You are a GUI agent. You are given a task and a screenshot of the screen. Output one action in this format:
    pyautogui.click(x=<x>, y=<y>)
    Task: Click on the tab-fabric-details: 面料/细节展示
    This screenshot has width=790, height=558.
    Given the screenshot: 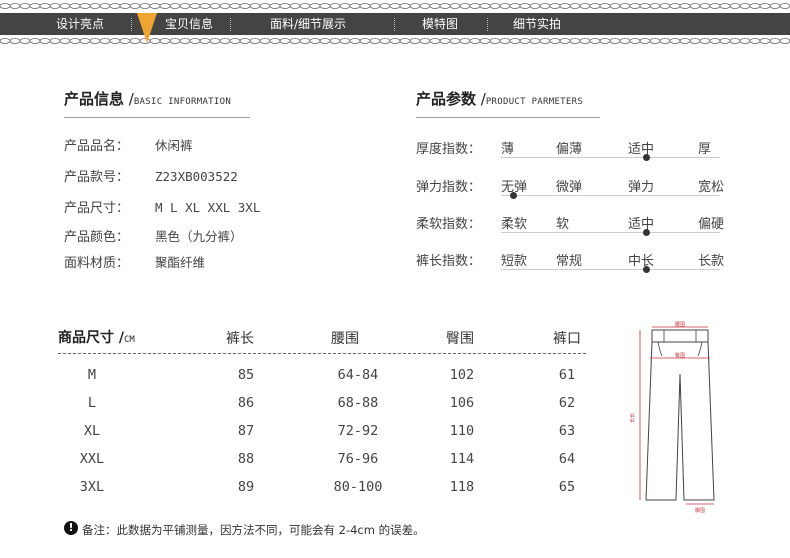 What is the action you would take?
    pyautogui.click(x=308, y=24)
    